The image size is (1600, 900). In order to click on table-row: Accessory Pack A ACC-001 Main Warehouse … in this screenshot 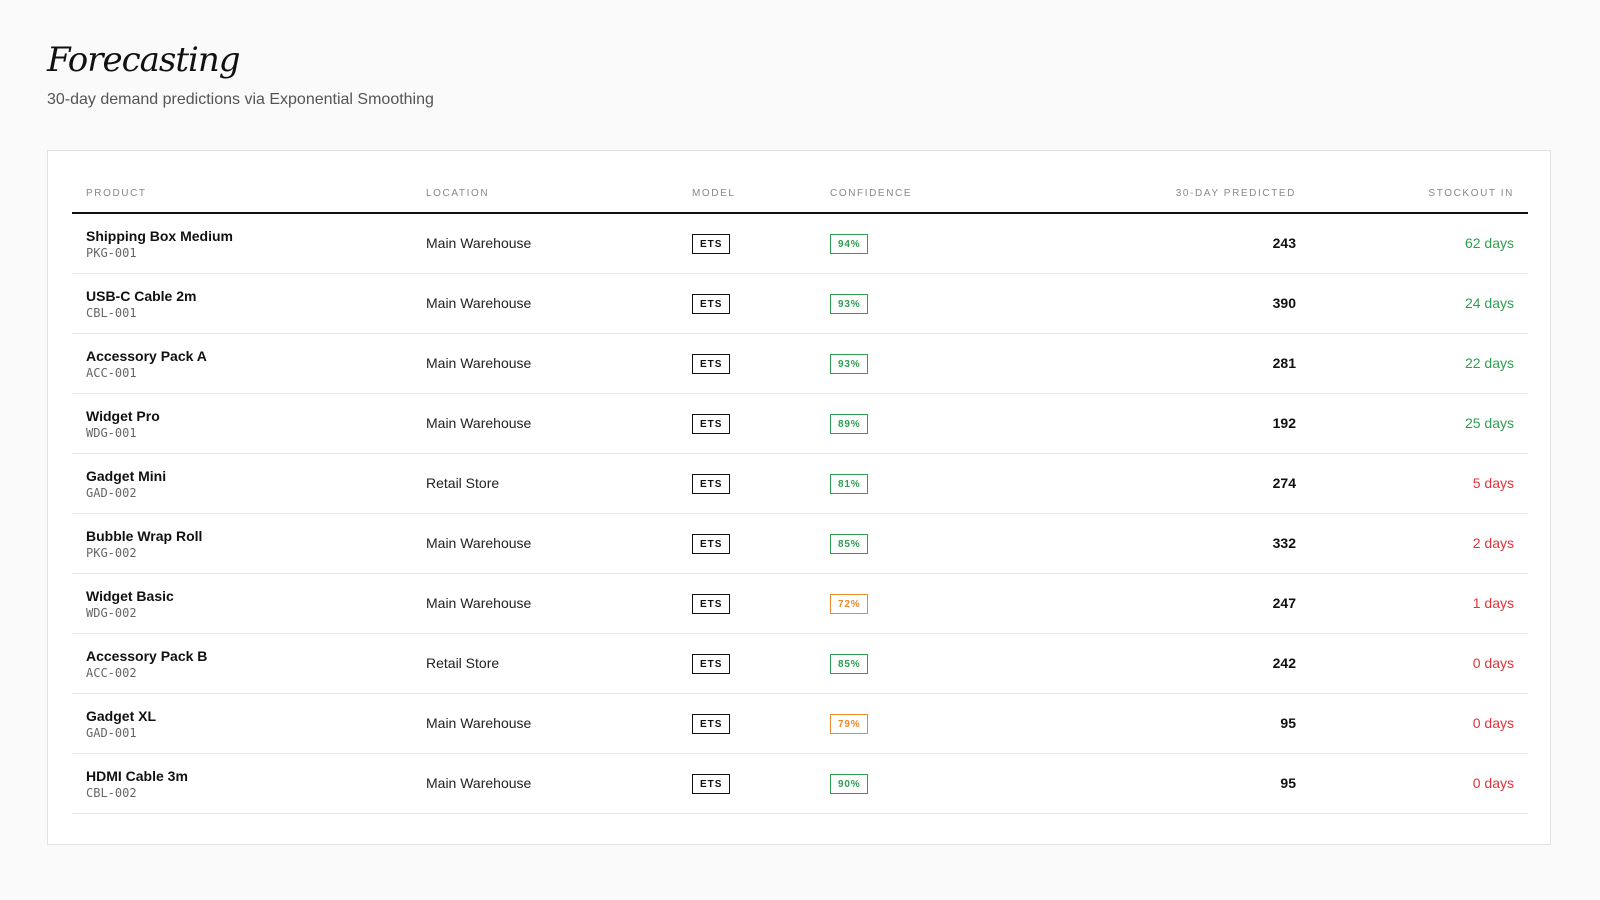, I will do `click(800, 364)`.